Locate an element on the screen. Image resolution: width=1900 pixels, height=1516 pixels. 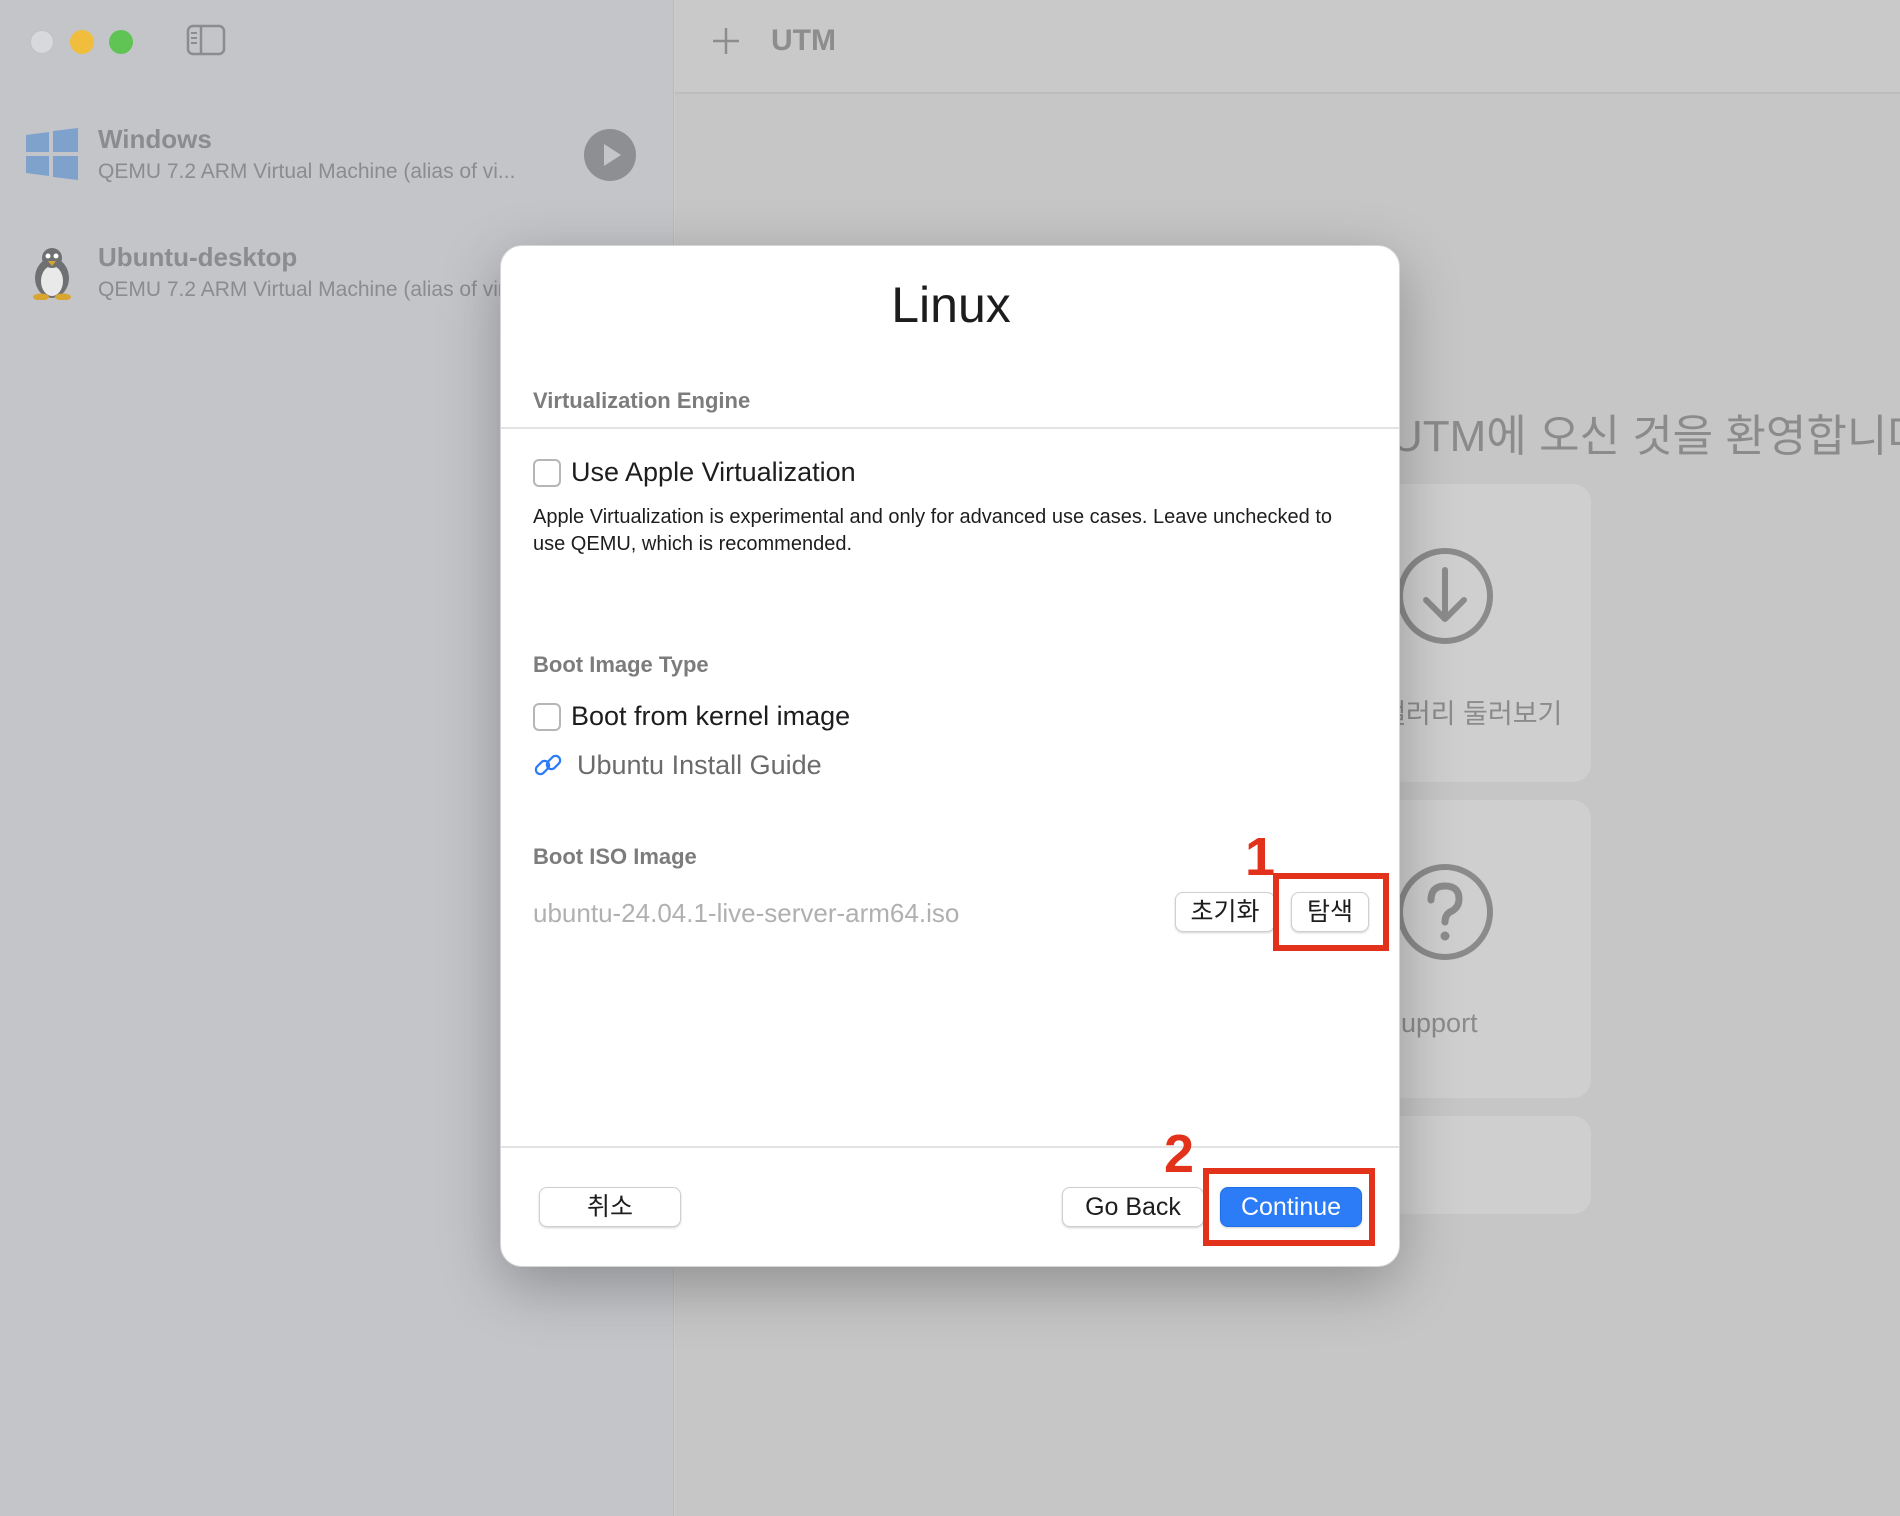
kernel-image-checkbox is located at coordinates (547, 717).